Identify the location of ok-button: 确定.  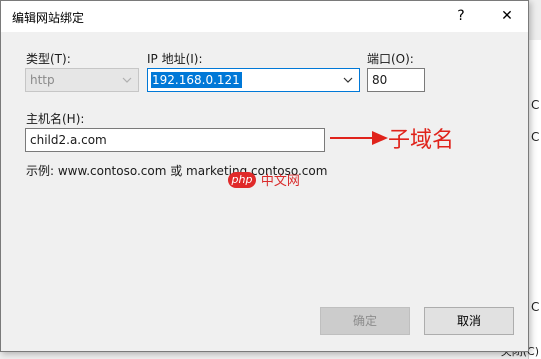
(365, 321).